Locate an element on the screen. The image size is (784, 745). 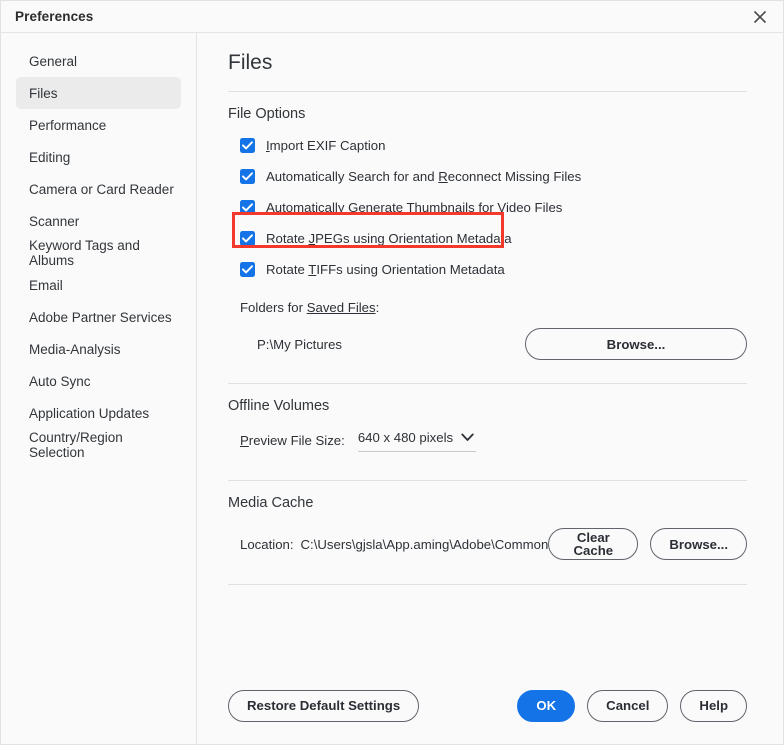
sidebar-item-editing: Editing is located at coordinates (98, 157).